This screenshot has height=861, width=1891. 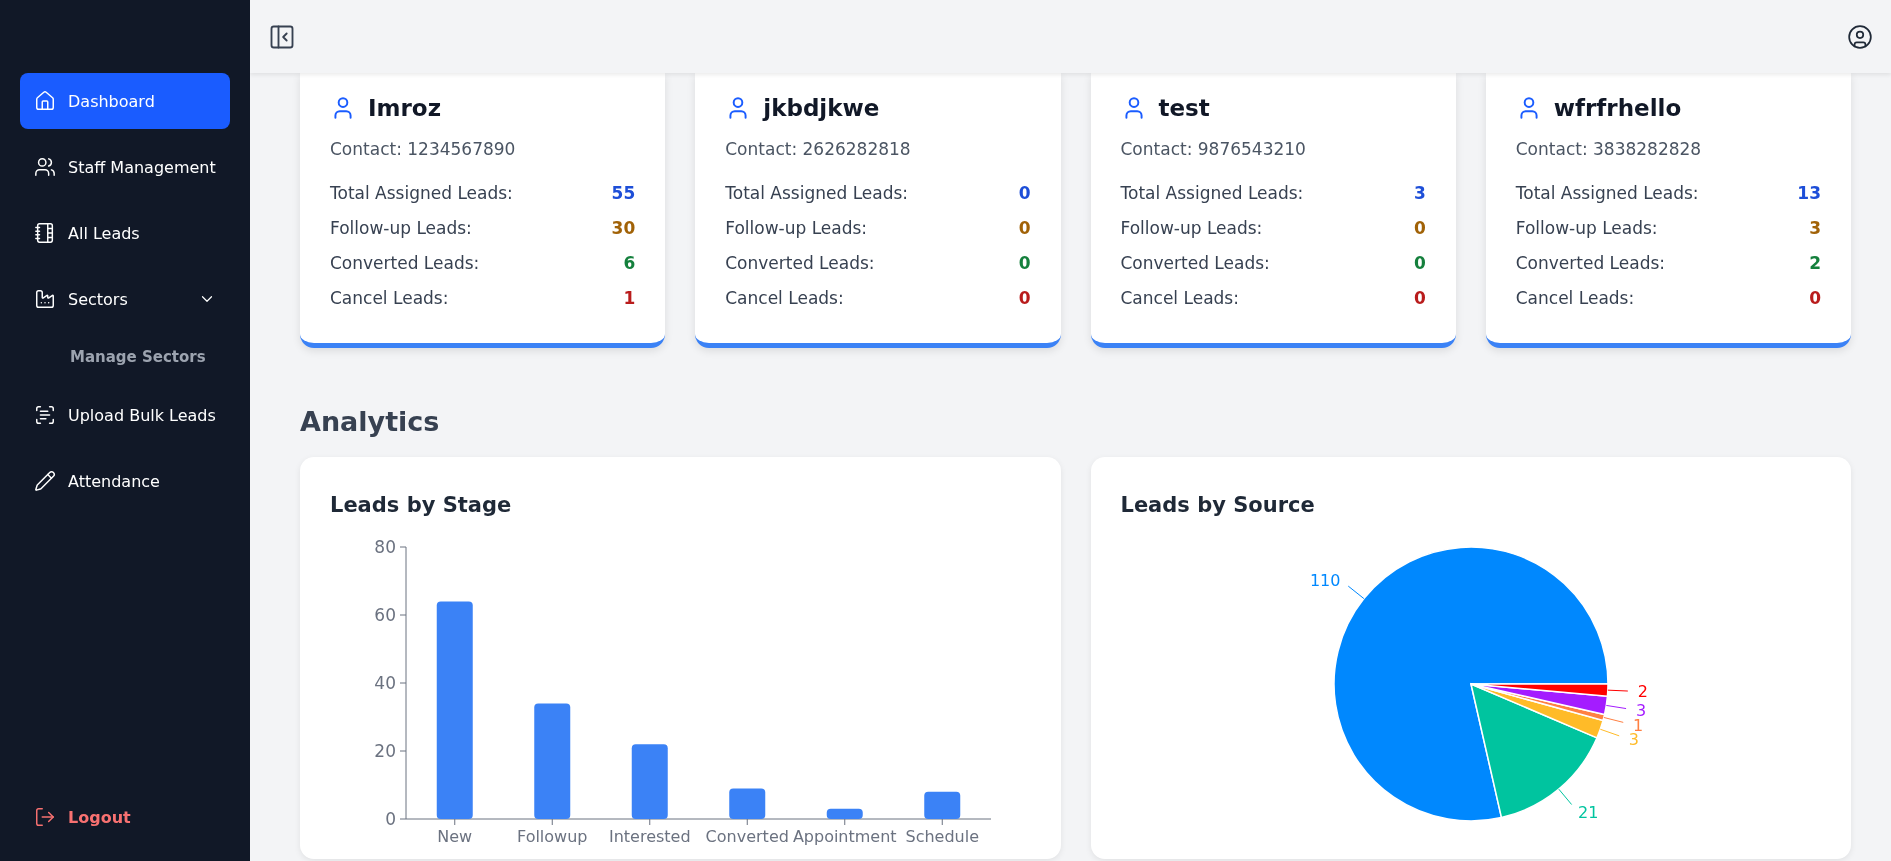 What do you see at coordinates (45, 233) in the screenshot?
I see `notebook-icon` at bounding box center [45, 233].